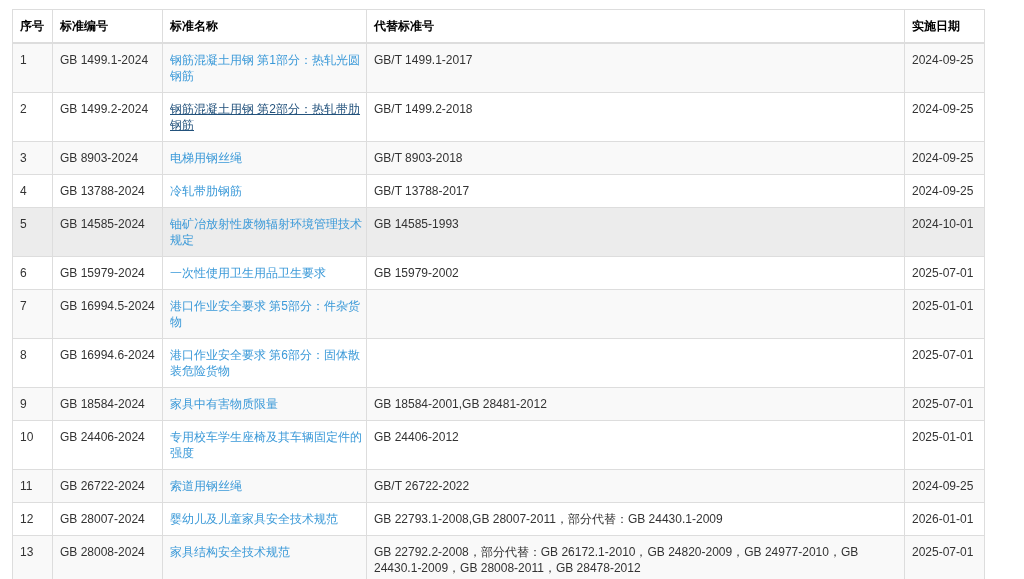  Describe the element at coordinates (107, 404) in the screenshot. I see `table-cell: GB 18584-2024` at that location.